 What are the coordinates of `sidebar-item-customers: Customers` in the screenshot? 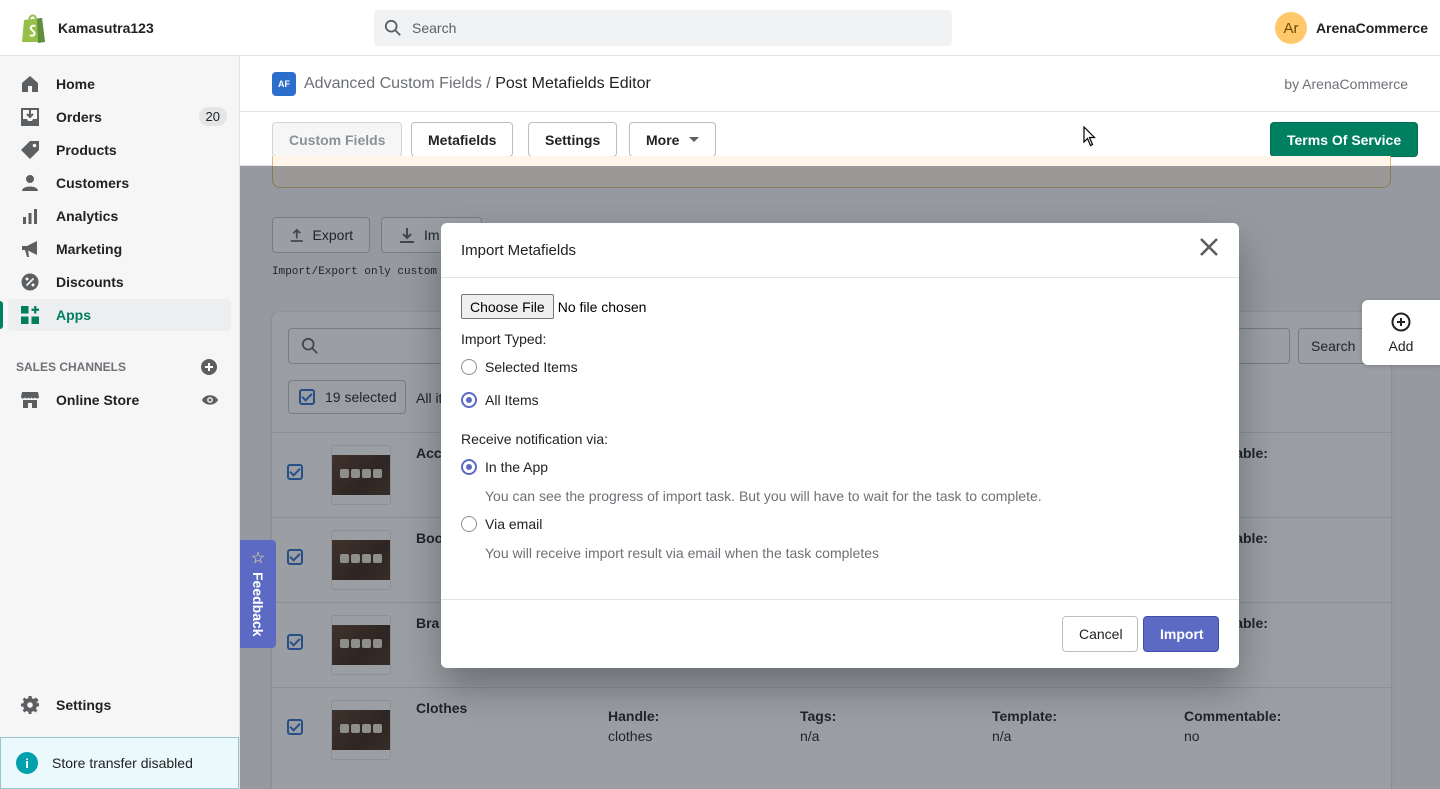 It's located at (119, 183).